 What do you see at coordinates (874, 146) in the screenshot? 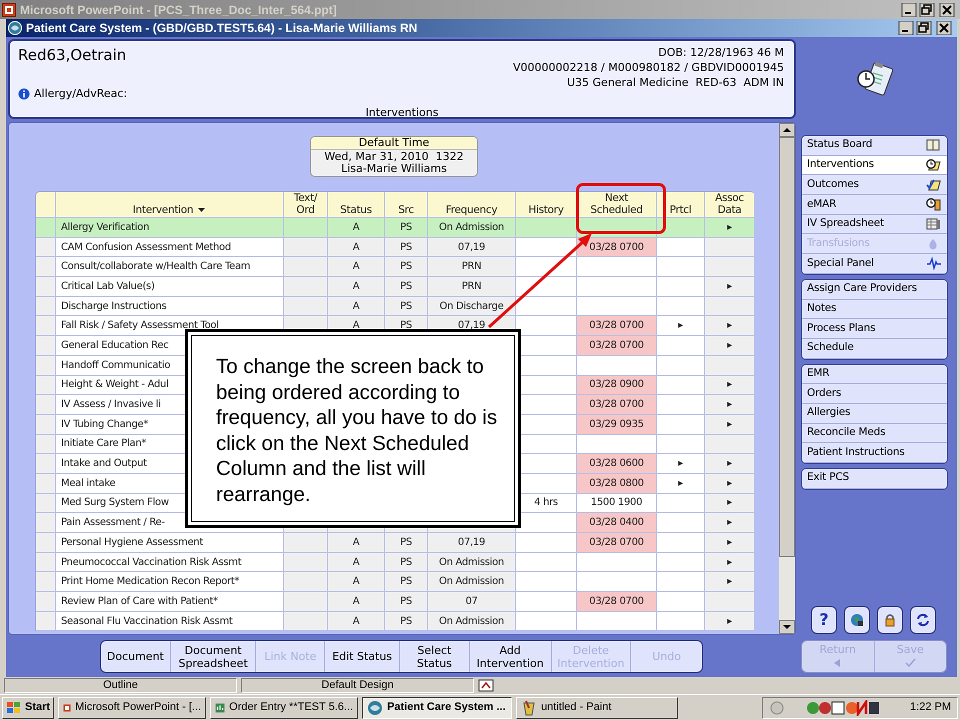
I see `nav-item: Status Board` at bounding box center [874, 146].